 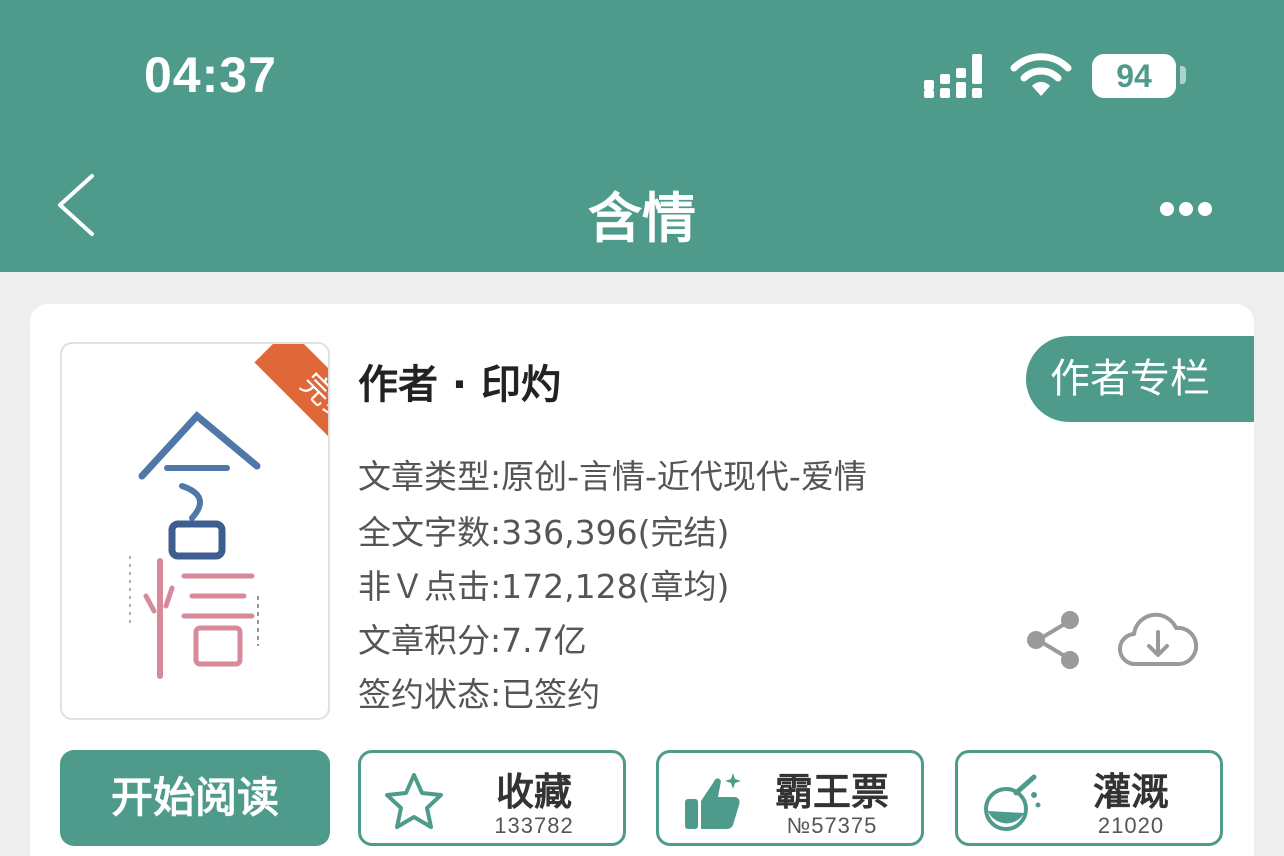 What do you see at coordinates (1041, 74) in the screenshot?
I see `wifi-icon` at bounding box center [1041, 74].